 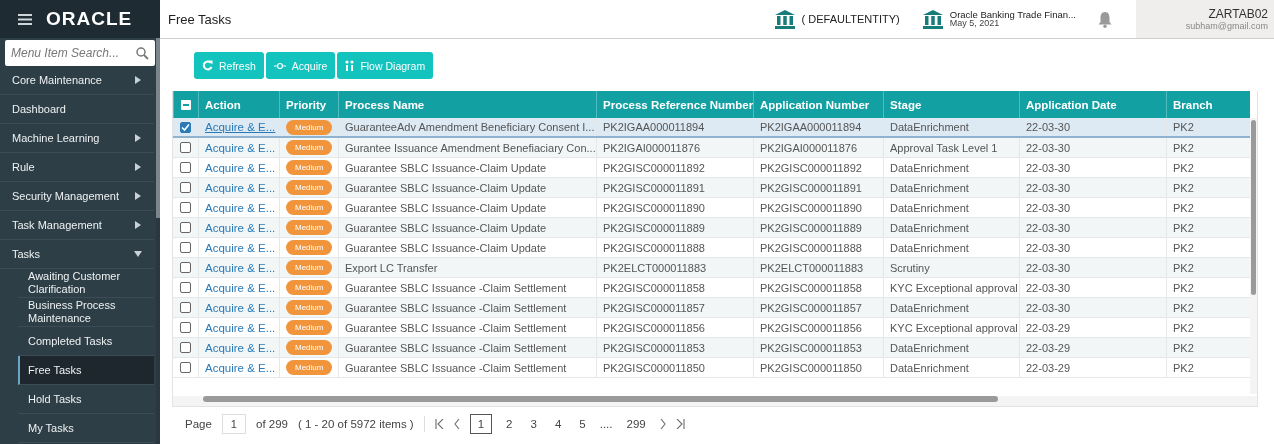 I want to click on table-row: Acquire & E... Medium Guarantee SBLC Issuance -Claim Settlement PK2GISC000011850 PK2GISC000011850 DataEnrichment 22-03-29 PK2, so click(x=711, y=368).